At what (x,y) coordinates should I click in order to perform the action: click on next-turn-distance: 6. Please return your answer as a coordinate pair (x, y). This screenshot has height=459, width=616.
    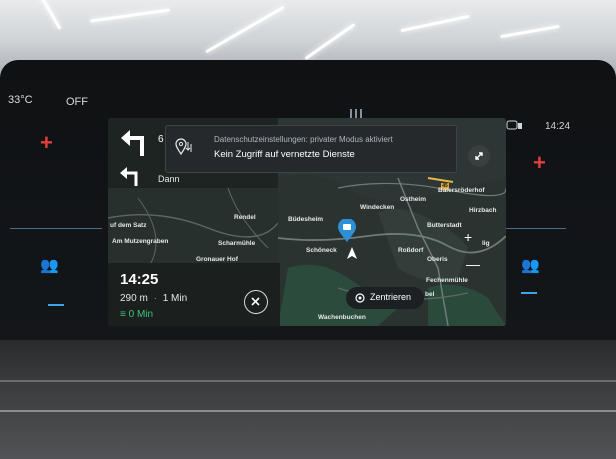
    Looking at the image, I should click on (161, 139).